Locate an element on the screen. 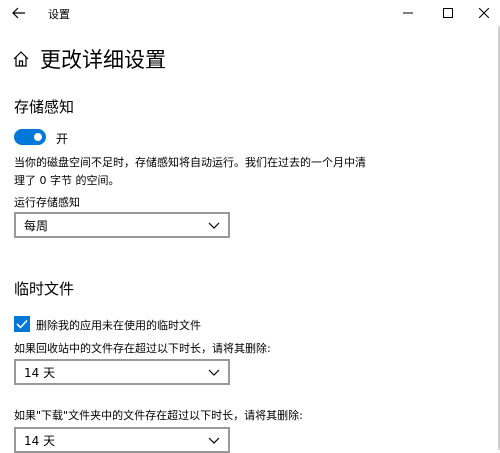 This screenshot has width=500, height=453. downloads-dropdown: 14 天 is located at coordinates (122, 440).